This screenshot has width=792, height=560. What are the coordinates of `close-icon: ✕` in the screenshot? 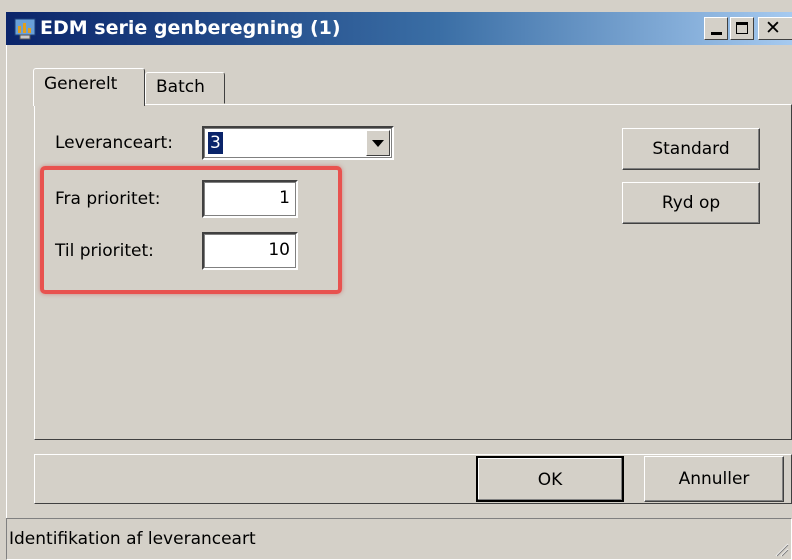 It's located at (773, 28).